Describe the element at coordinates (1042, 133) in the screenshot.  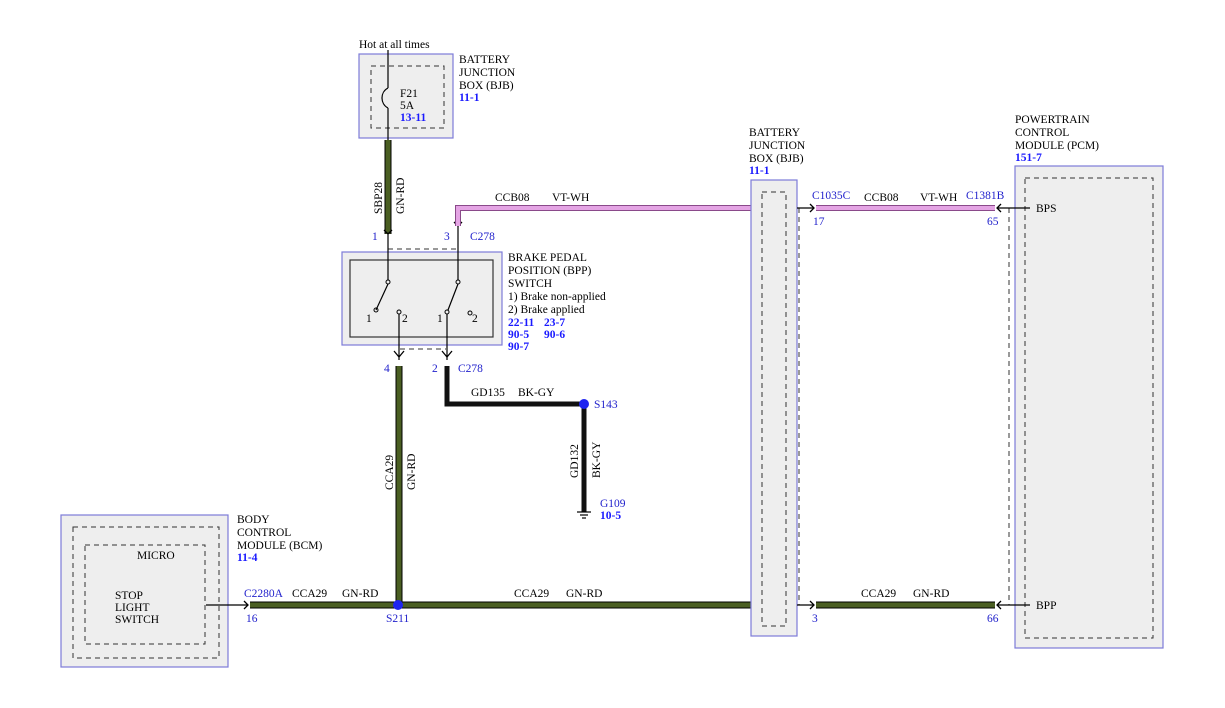
I see `pcm-title-2: CONTROL` at that location.